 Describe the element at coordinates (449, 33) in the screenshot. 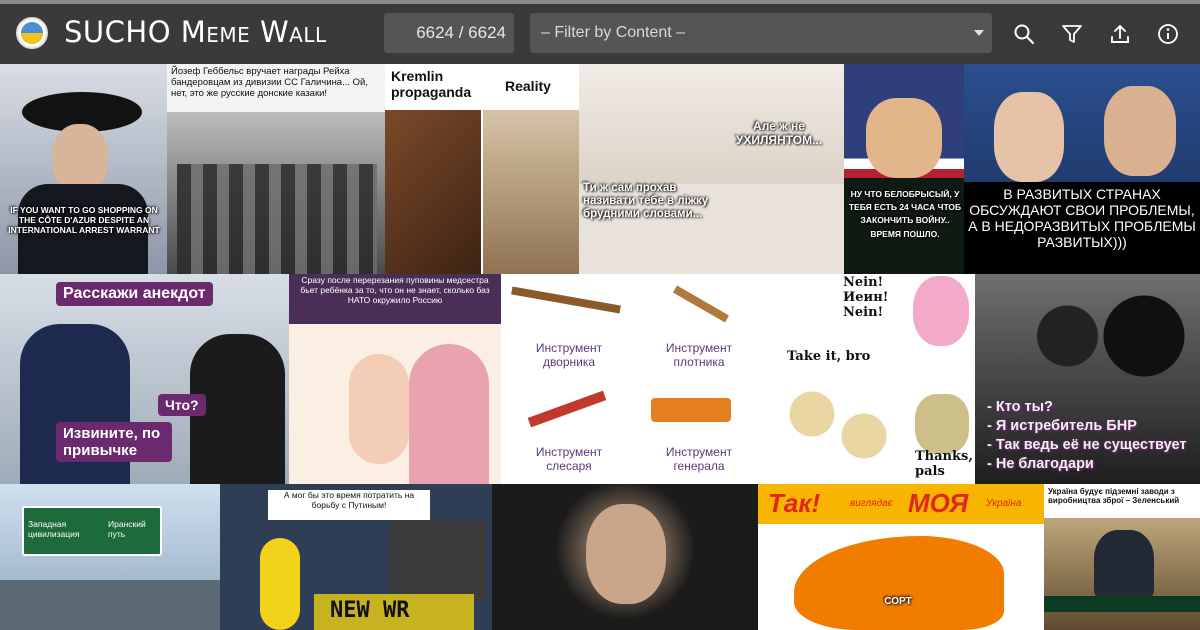

I see `meme-counter: 6624 / 6624` at that location.